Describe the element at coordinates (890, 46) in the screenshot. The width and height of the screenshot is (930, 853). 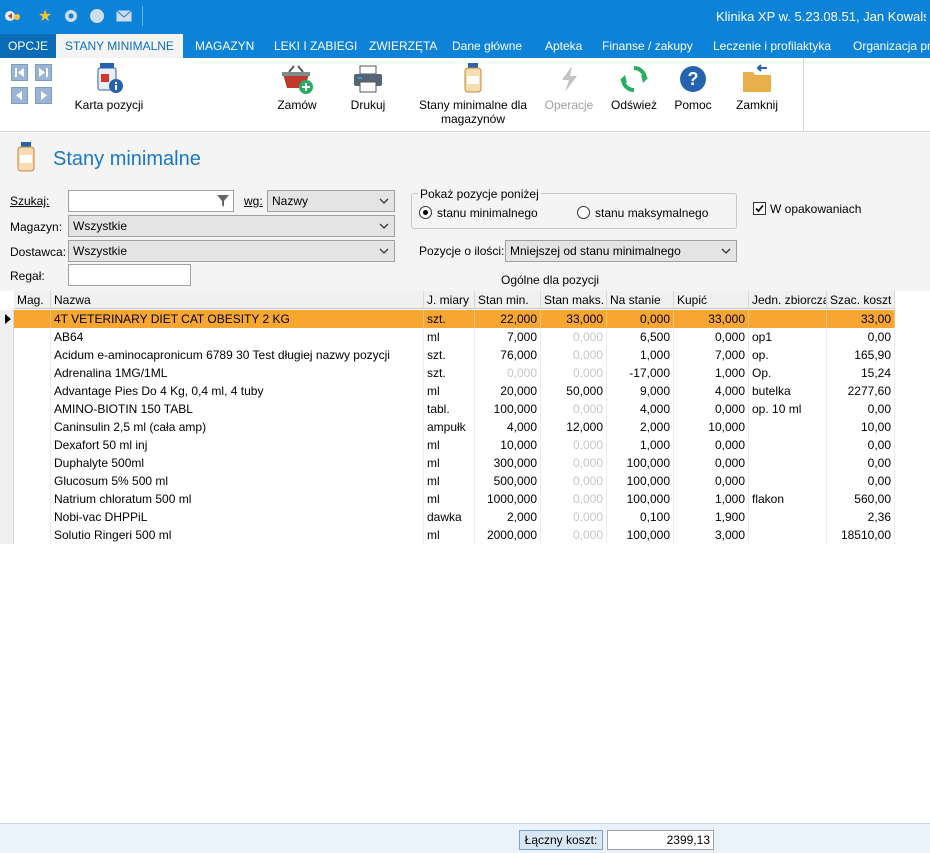
I see `tab-organizacja: Organizacja pr` at that location.